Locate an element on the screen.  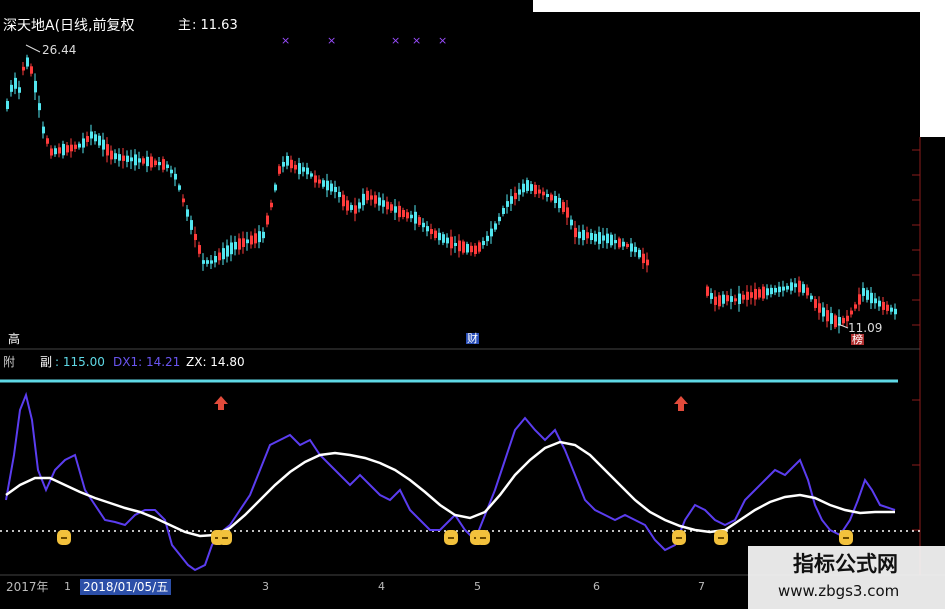
ranking-tag: 榜 is located at coordinates (857, 339).